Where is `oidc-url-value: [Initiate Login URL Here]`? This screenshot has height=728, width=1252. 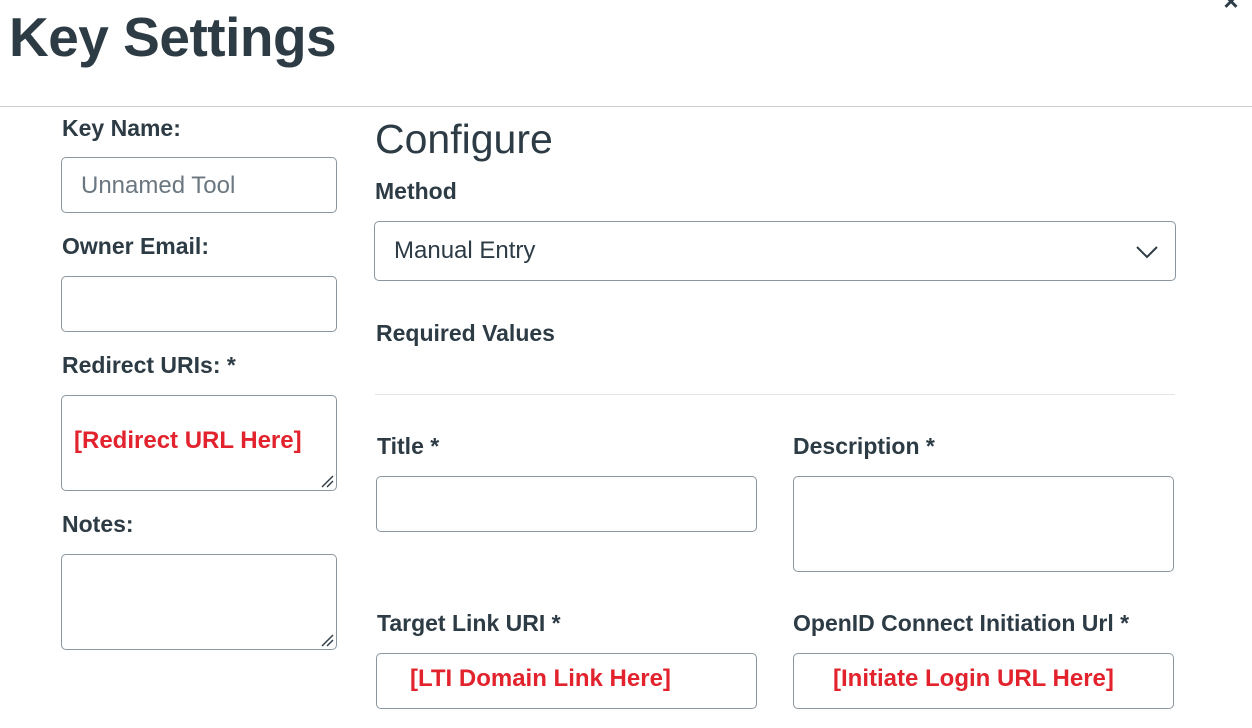
oidc-url-value: [Initiate Login URL Here] is located at coordinates (973, 678).